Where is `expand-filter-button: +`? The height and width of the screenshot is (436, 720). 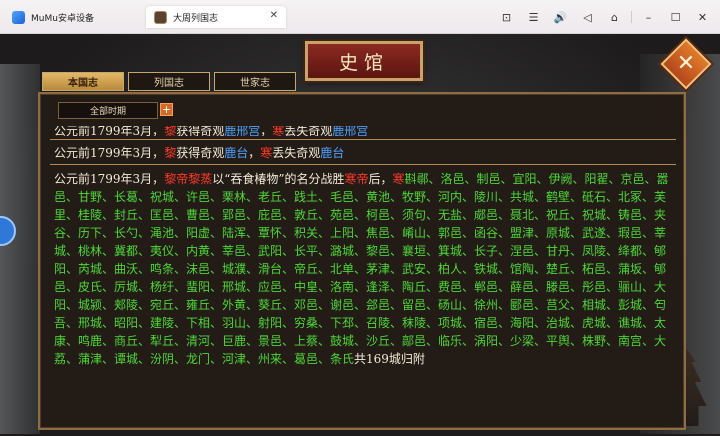 expand-filter-button: + is located at coordinates (166, 109).